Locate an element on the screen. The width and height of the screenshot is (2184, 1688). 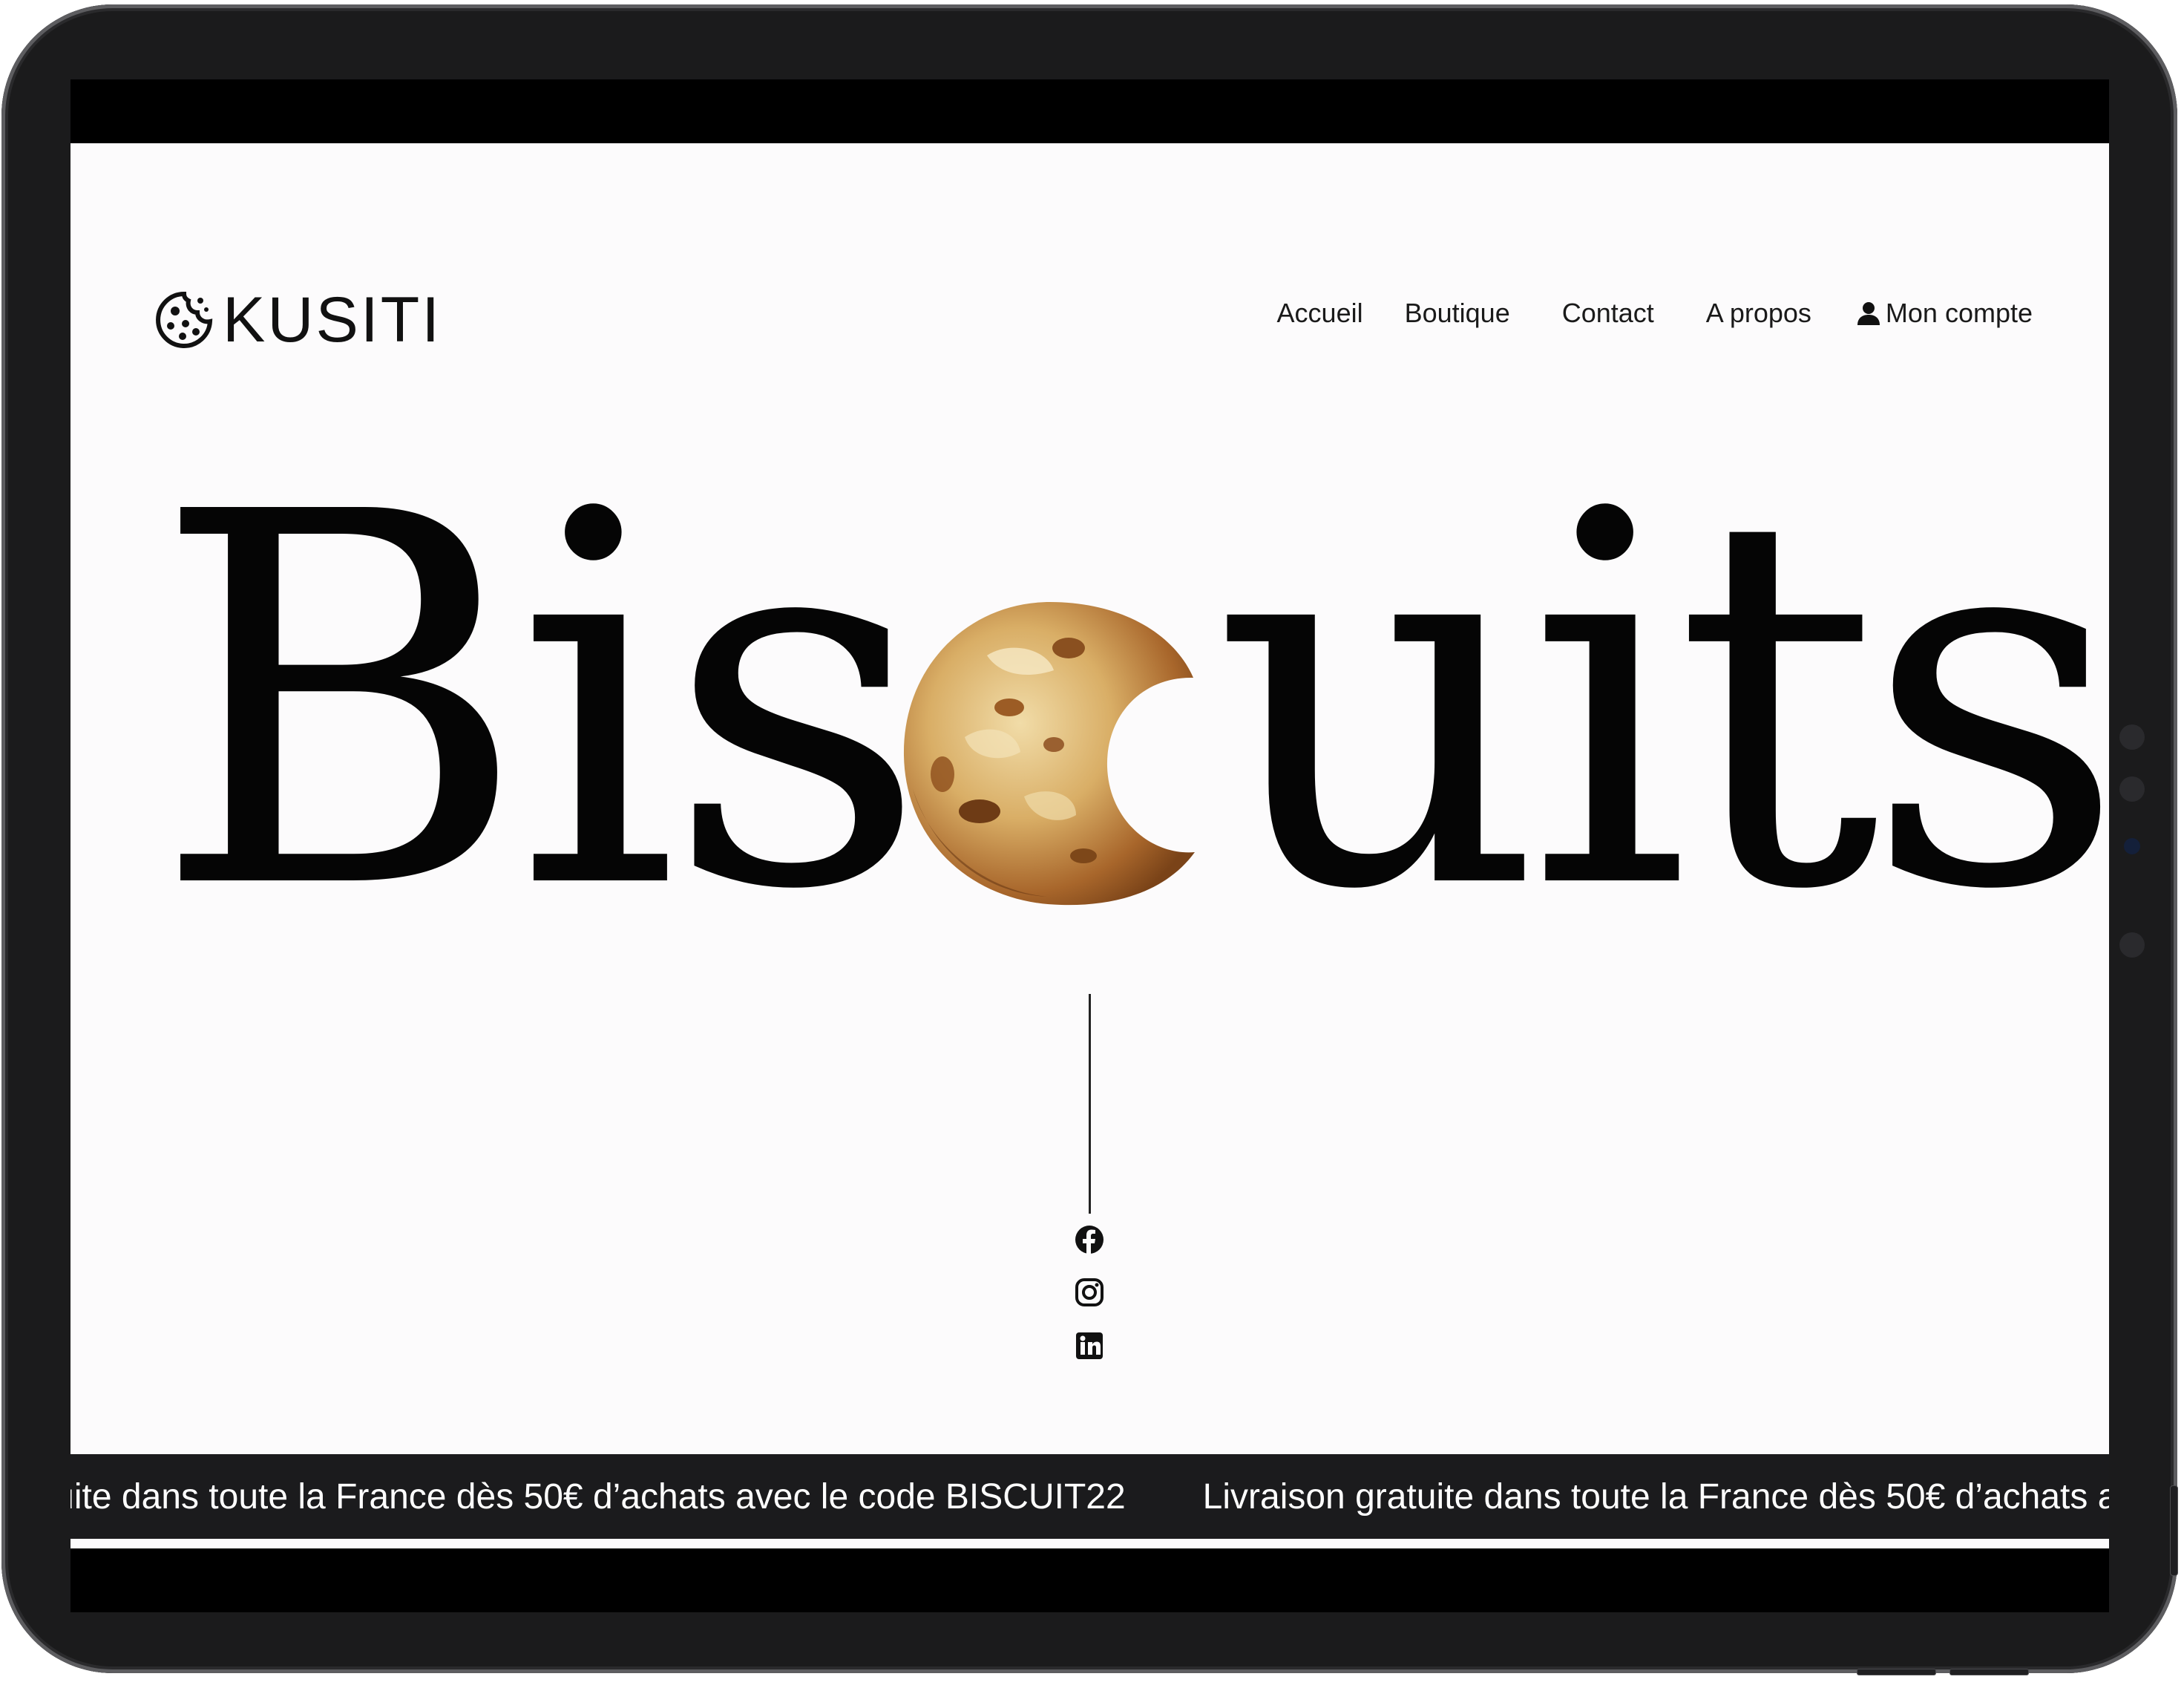
user-icon is located at coordinates (1869, 313).